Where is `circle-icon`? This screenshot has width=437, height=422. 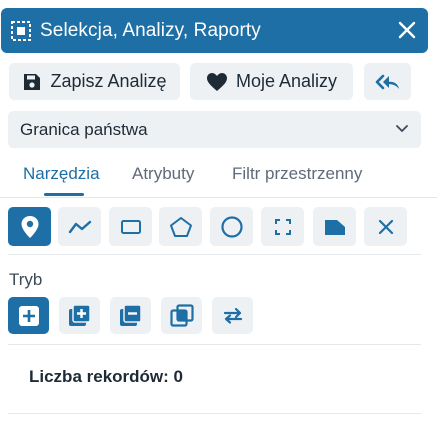 circle-icon is located at coordinates (232, 227).